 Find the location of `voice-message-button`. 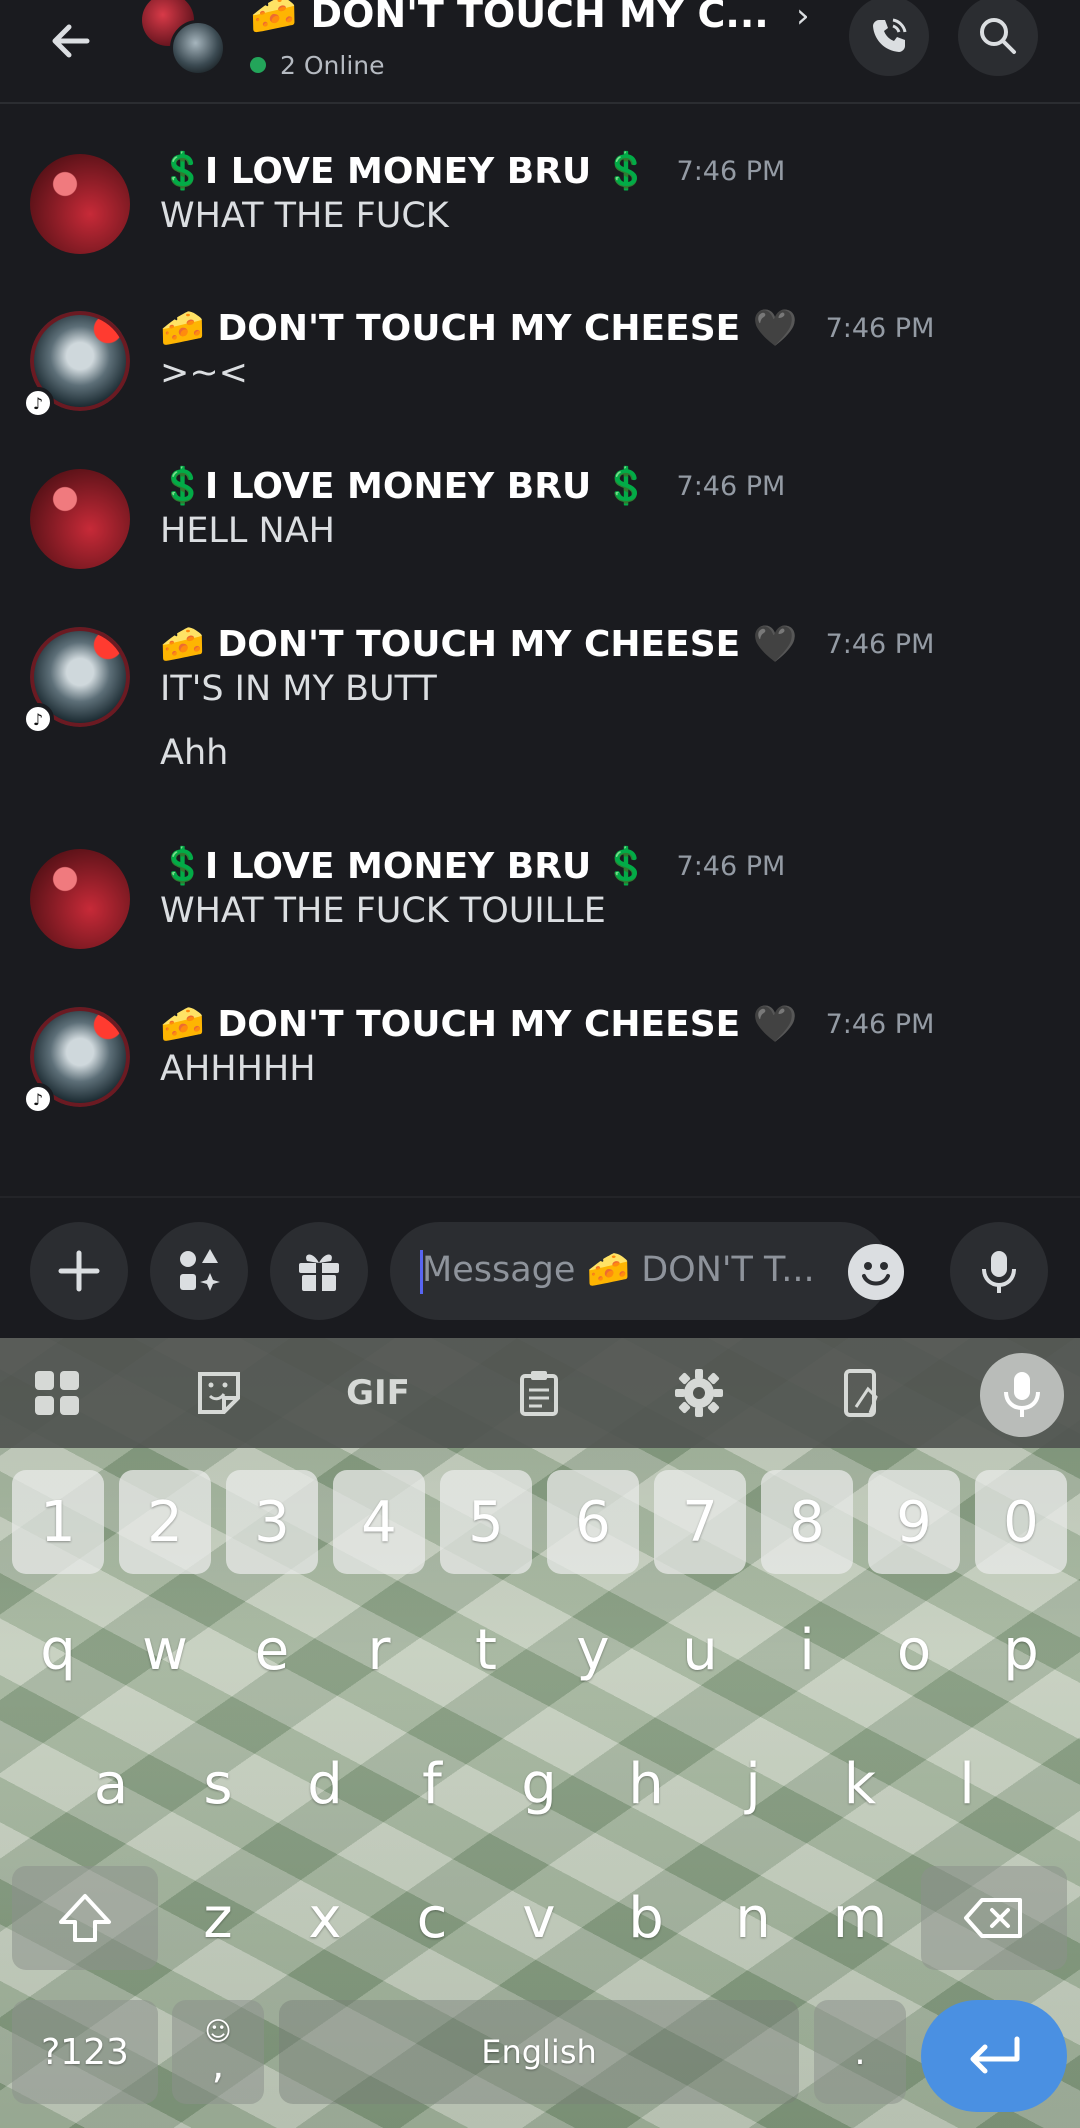

voice-message-button is located at coordinates (999, 1271).